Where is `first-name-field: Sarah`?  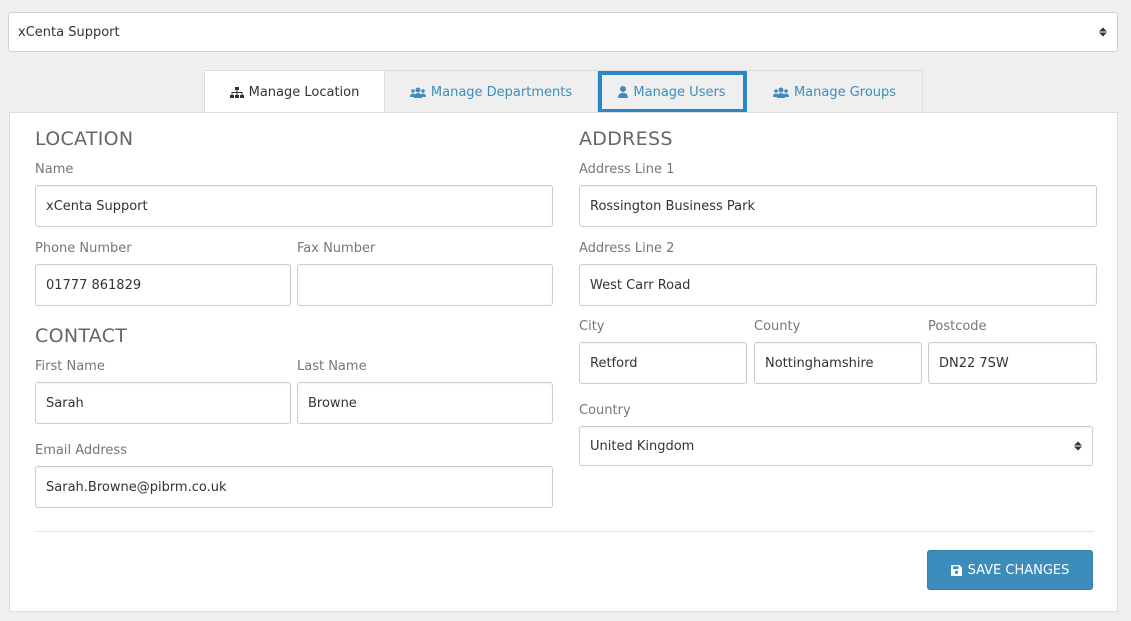
first-name-field: Sarah is located at coordinates (163, 403).